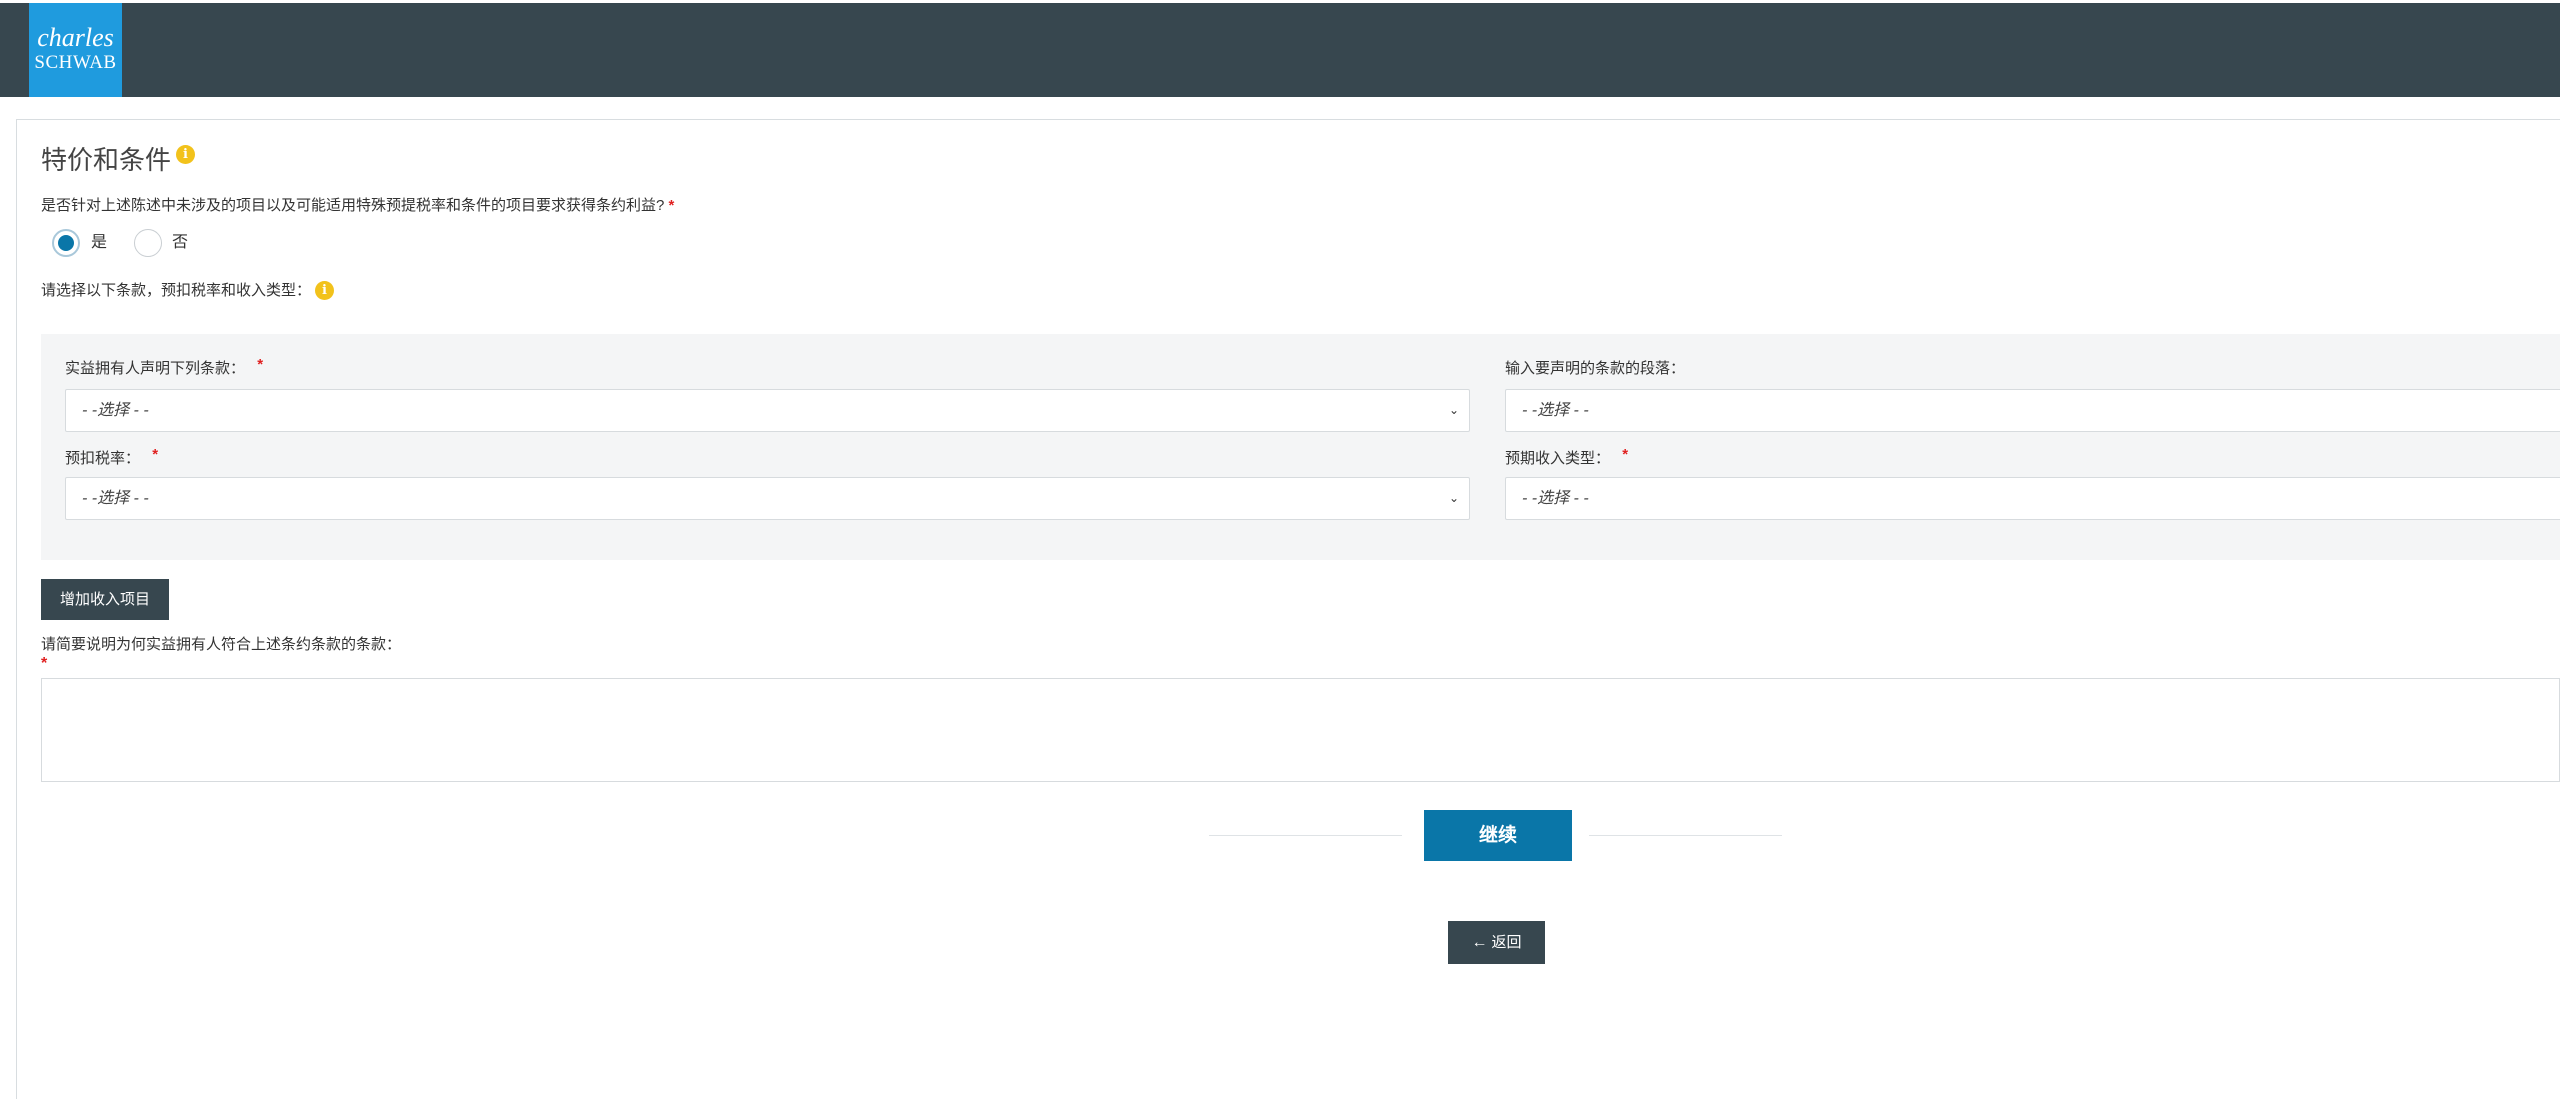  Describe the element at coordinates (1305, 835) in the screenshot. I see `divider-left` at that location.